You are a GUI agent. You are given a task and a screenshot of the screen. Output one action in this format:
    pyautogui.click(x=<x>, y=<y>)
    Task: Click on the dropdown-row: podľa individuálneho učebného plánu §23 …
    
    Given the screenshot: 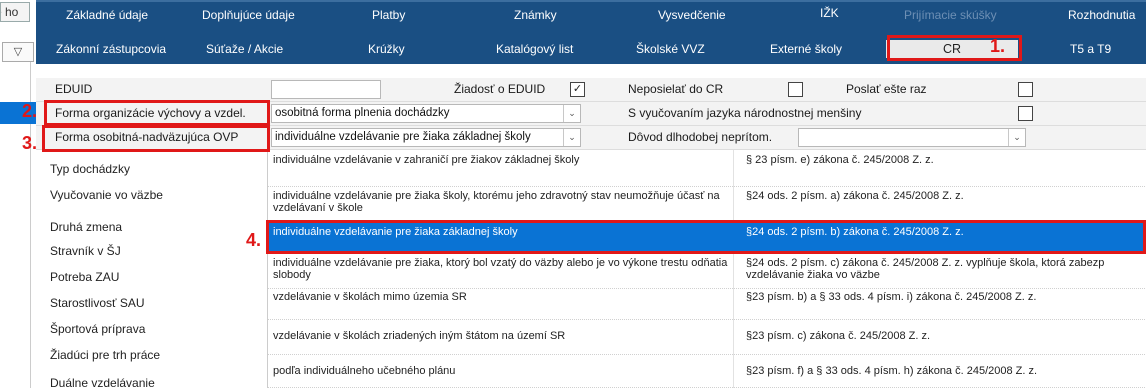 What is the action you would take?
    pyautogui.click(x=707, y=371)
    